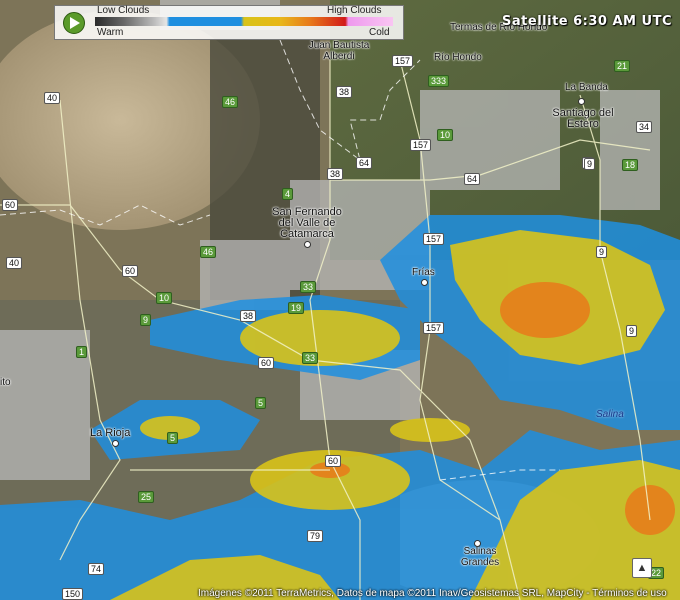 This screenshot has height=600, width=680. I want to click on route-shield: 150, so click(73, 594).